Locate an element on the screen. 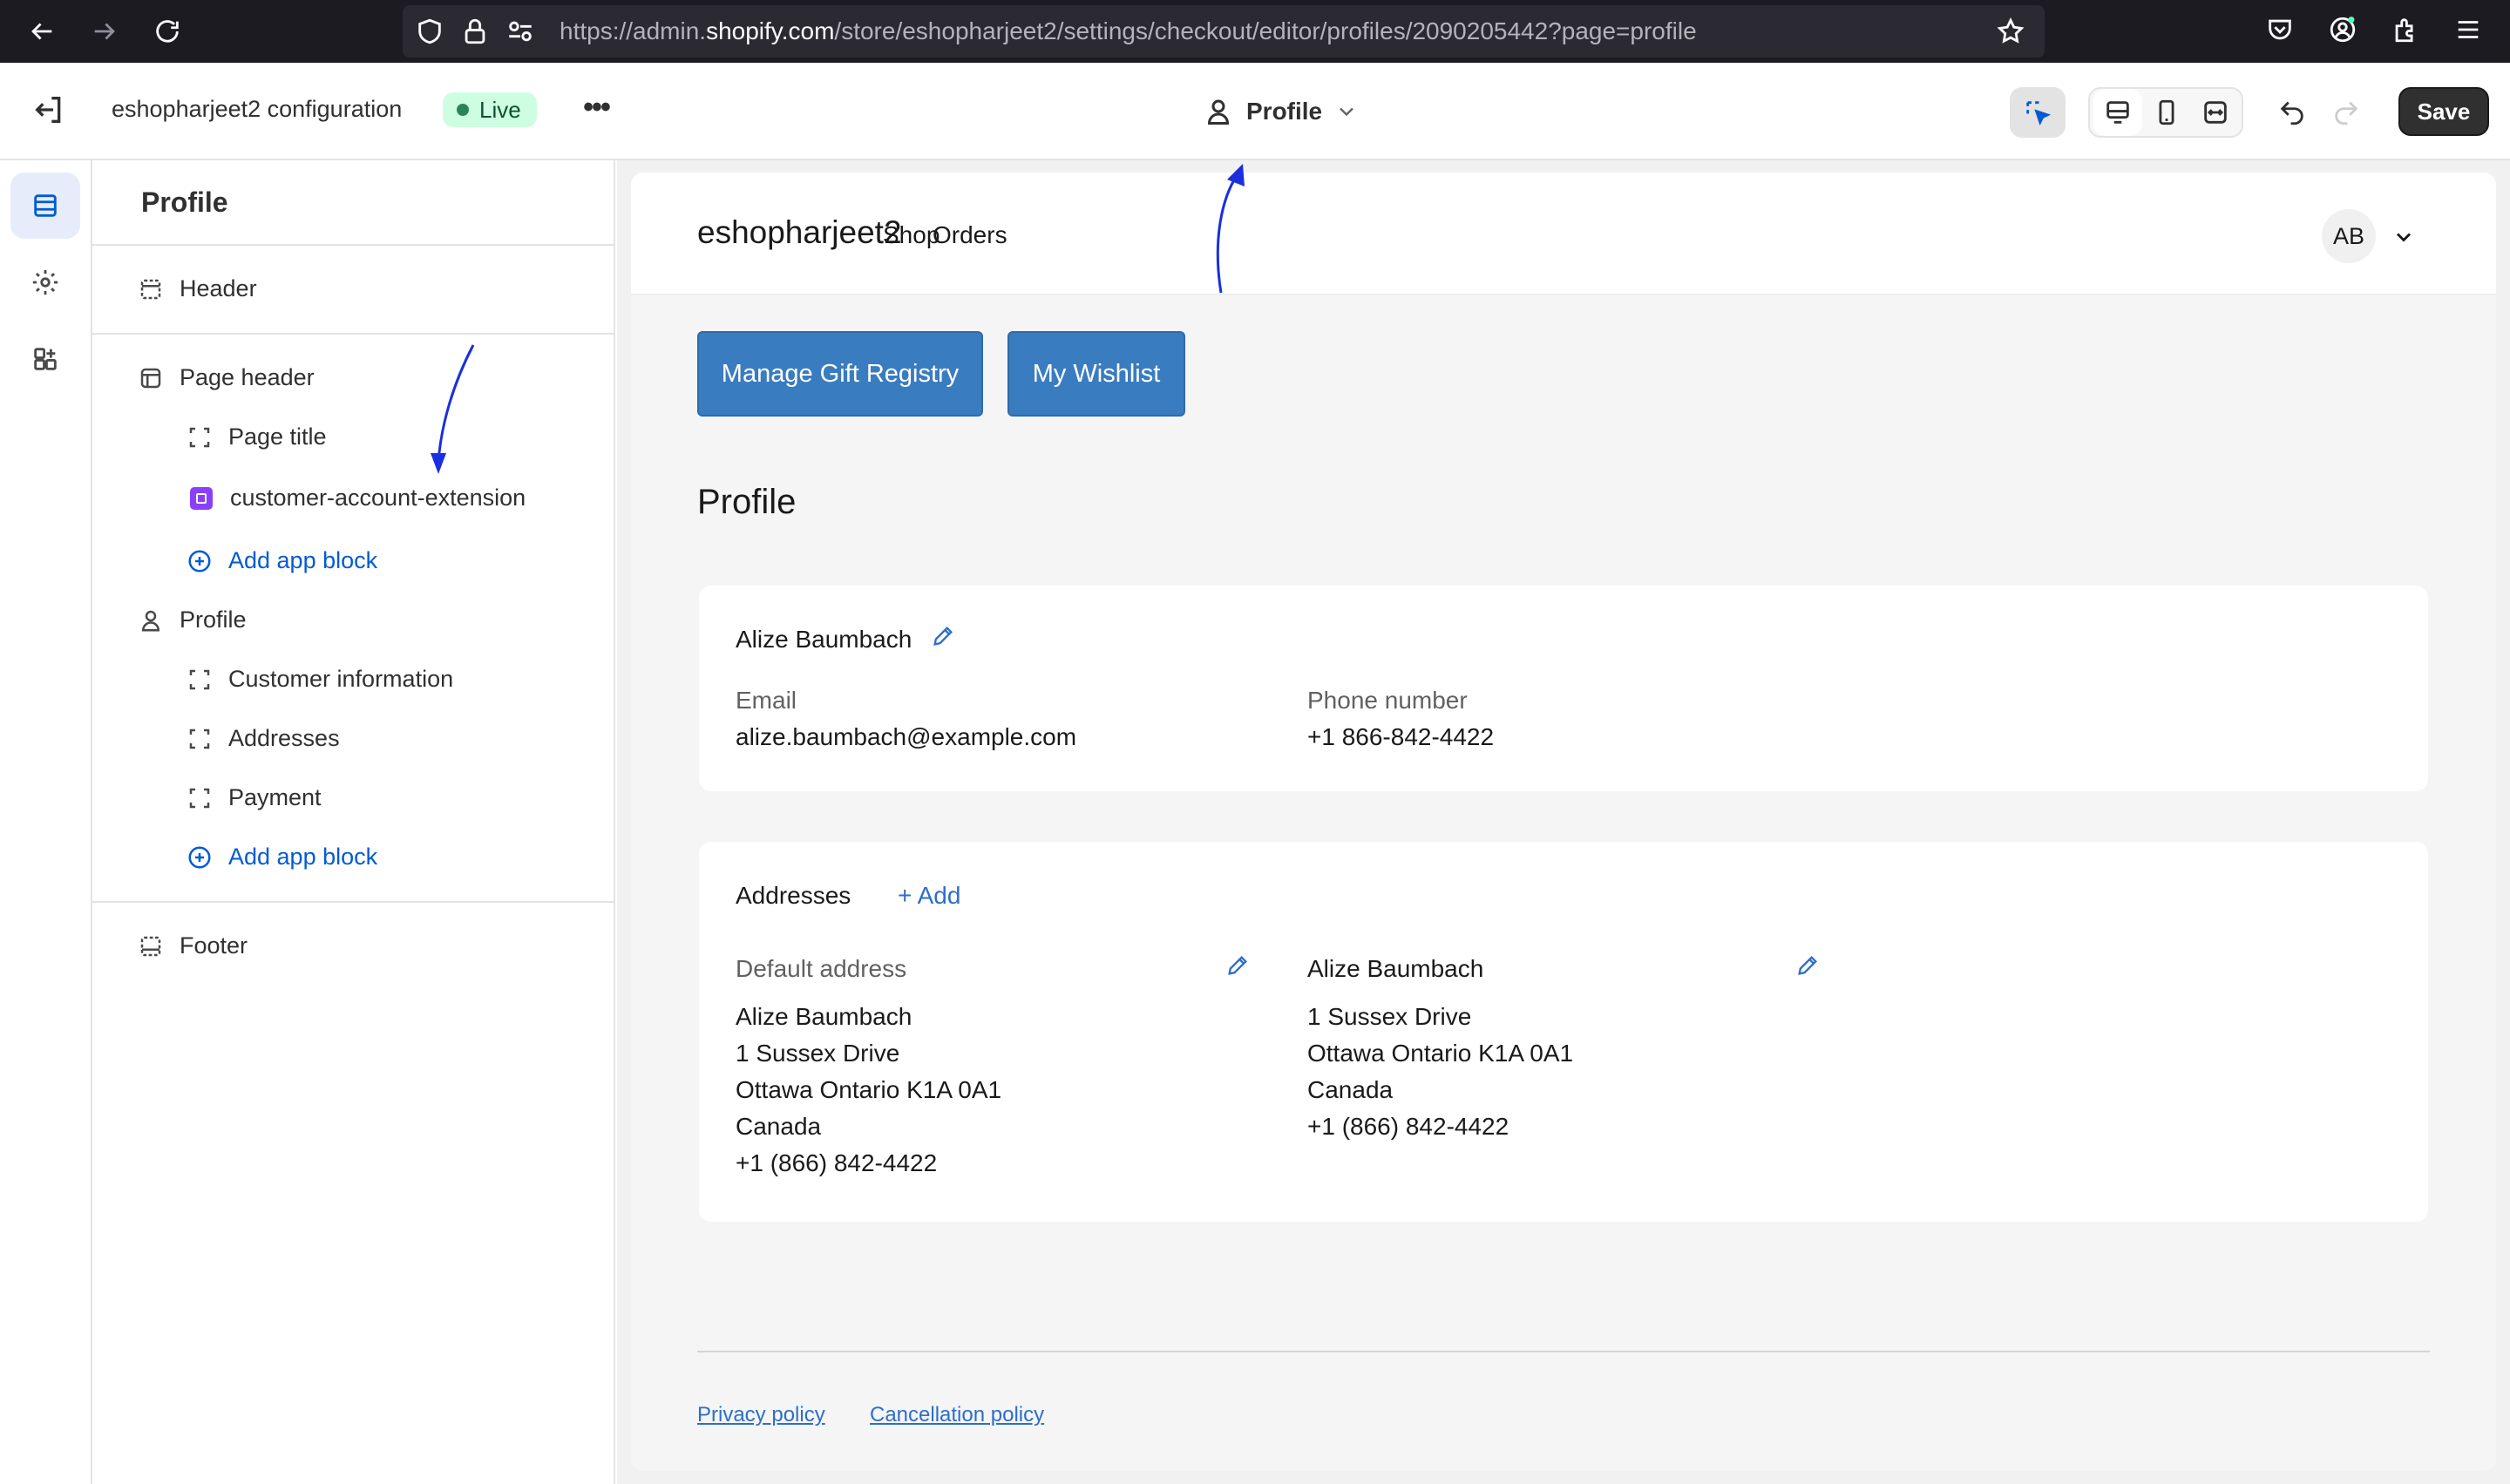 The height and width of the screenshot is (1484, 2510). sections-rail-button is located at coordinates (45, 206).